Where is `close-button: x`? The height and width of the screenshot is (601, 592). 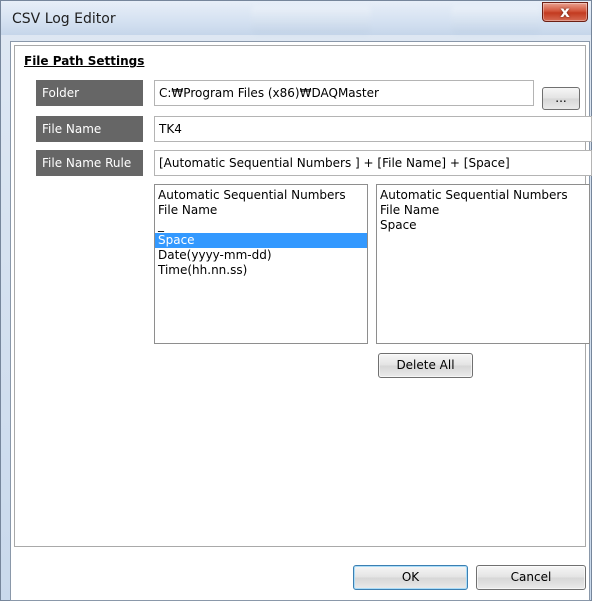 close-button: x is located at coordinates (565, 12).